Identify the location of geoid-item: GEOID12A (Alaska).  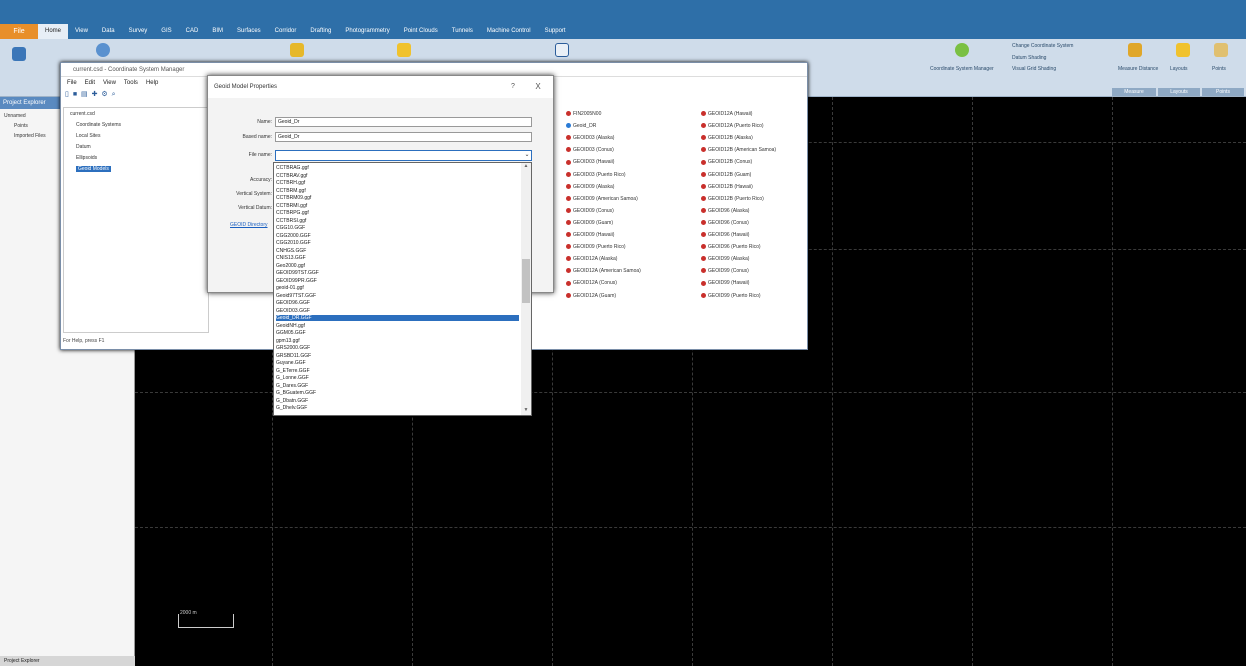
(591, 259).